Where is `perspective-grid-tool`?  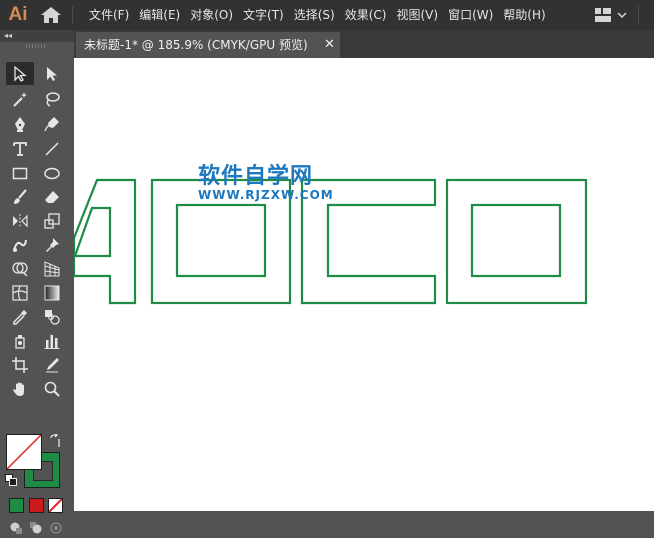 perspective-grid-tool is located at coordinates (52, 268).